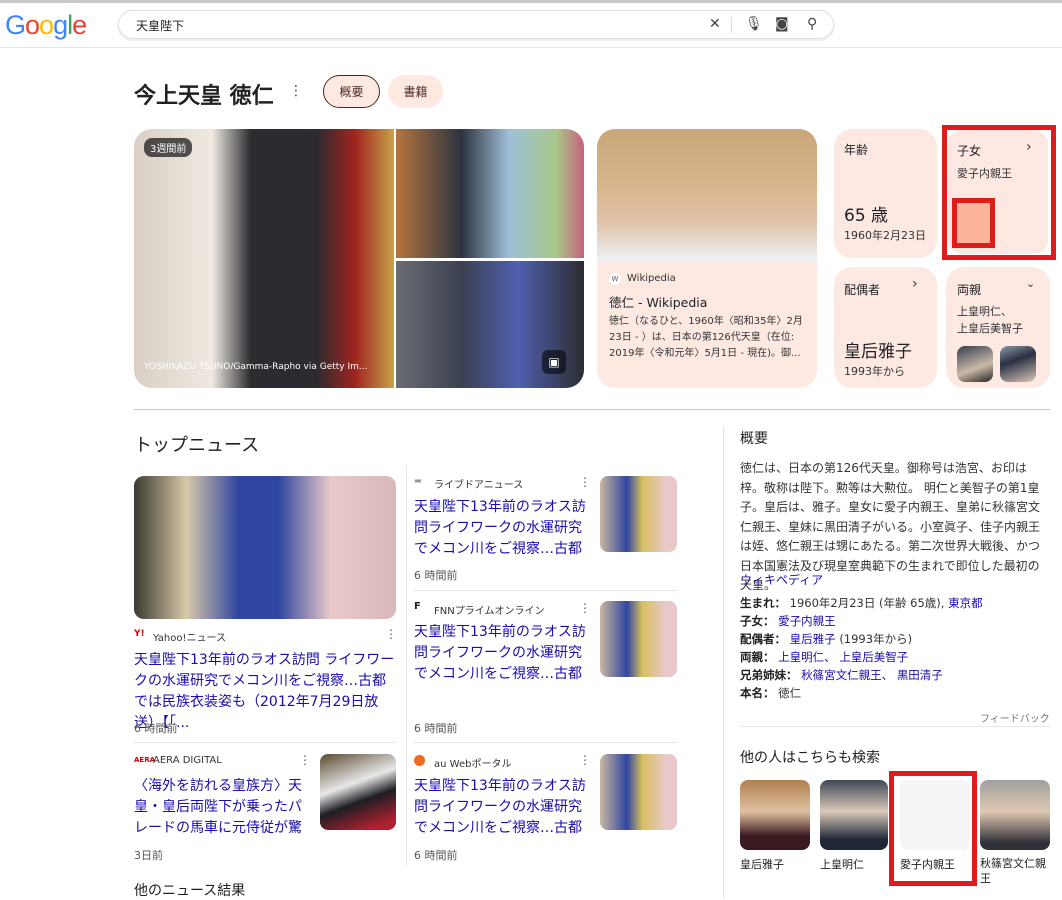  Describe the element at coordinates (935, 815) in the screenshot. I see `person-photo-placeholder` at that location.